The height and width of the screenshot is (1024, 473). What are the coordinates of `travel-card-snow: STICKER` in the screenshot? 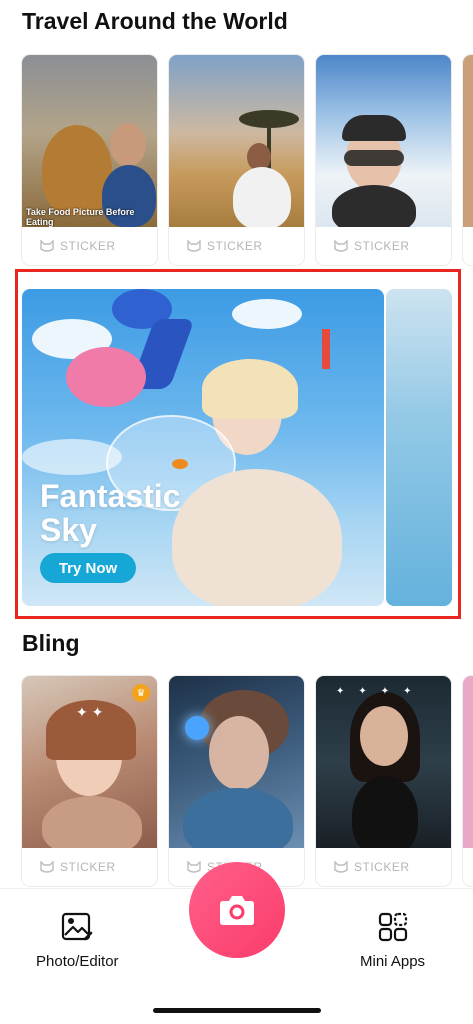 It's located at (383, 160).